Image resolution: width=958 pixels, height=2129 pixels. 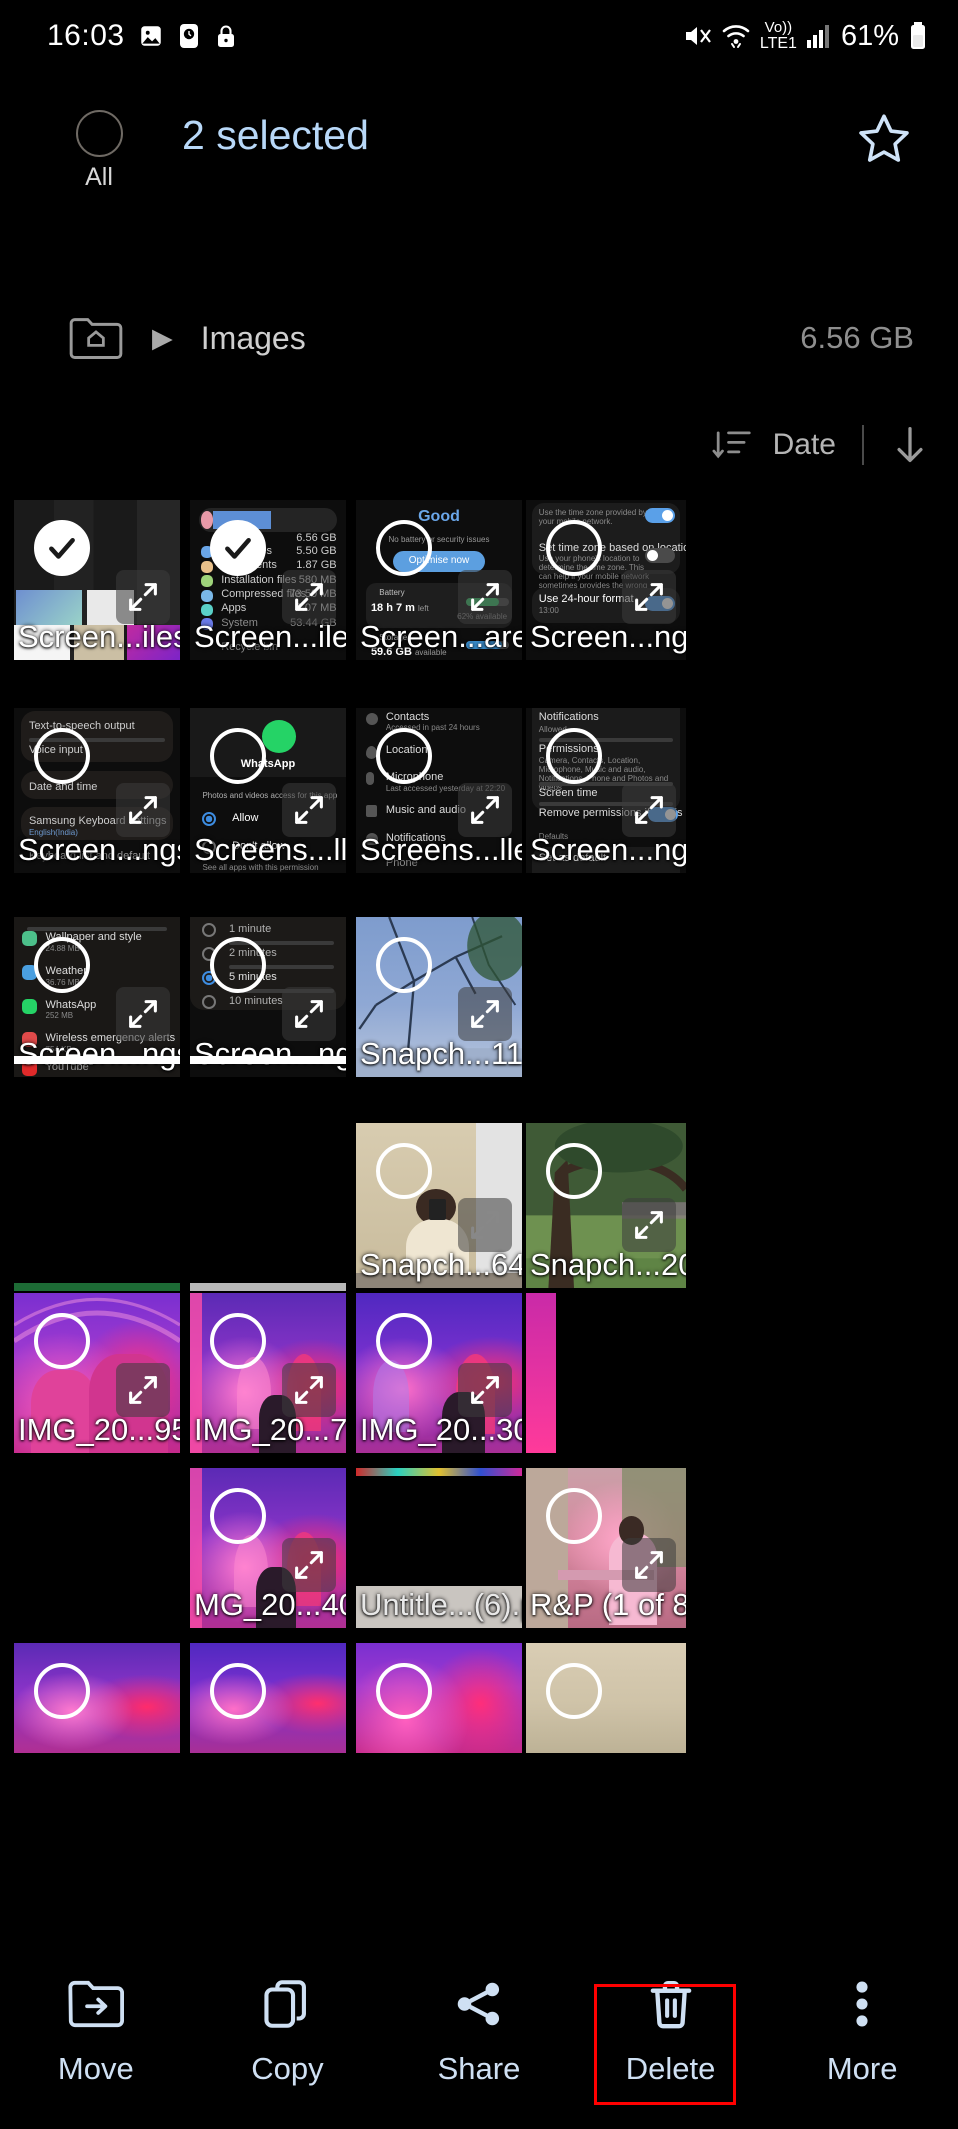 I want to click on favorite-button, so click(x=884, y=141).